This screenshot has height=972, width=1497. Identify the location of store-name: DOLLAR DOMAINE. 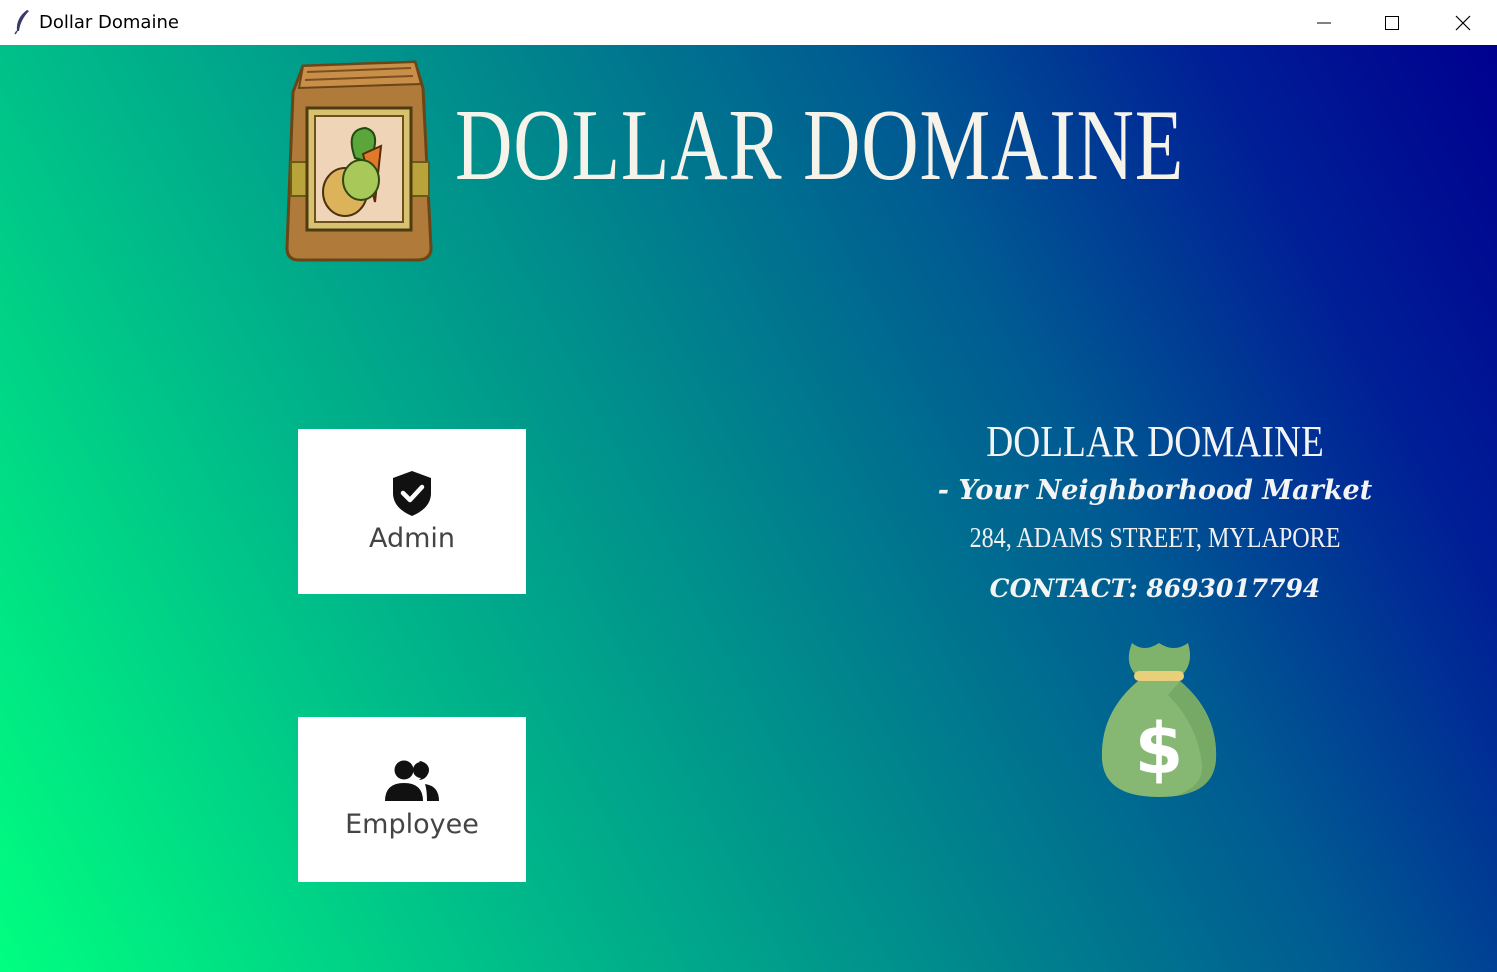
(1155, 441).